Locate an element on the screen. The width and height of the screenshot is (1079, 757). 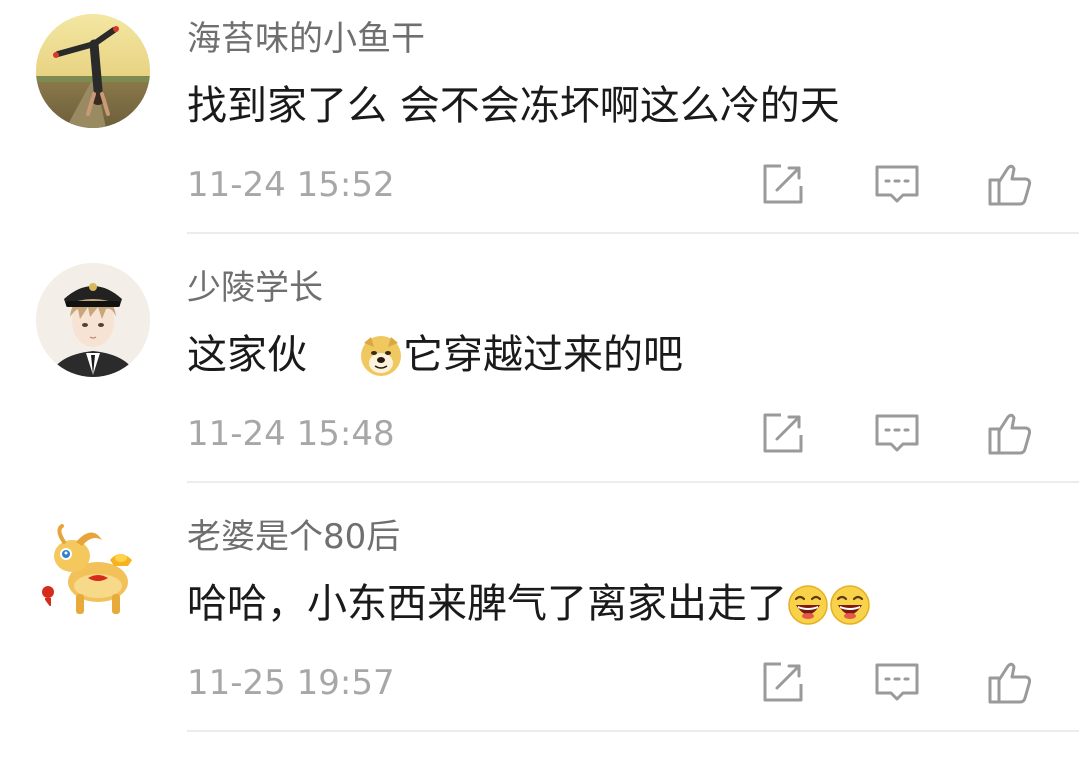
comment-text: 这家伙 它穿越过来的吧 is located at coordinates (435, 359).